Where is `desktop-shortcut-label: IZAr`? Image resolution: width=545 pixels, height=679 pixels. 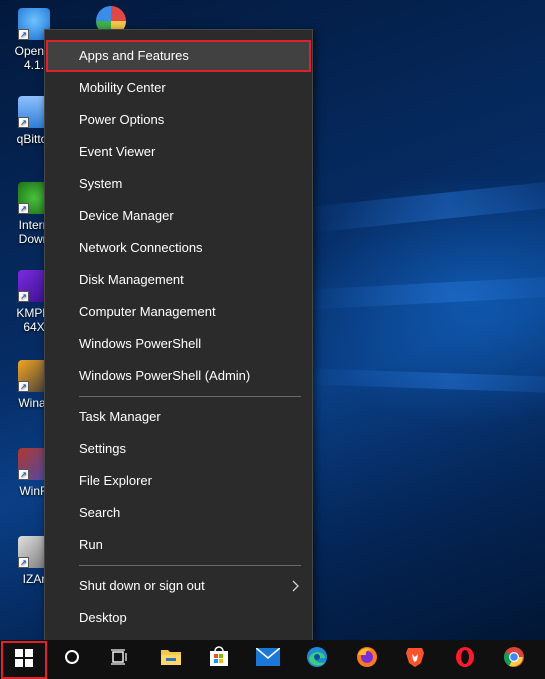
desktop-shortcut-label: IZAr is located at coordinates (34, 579).